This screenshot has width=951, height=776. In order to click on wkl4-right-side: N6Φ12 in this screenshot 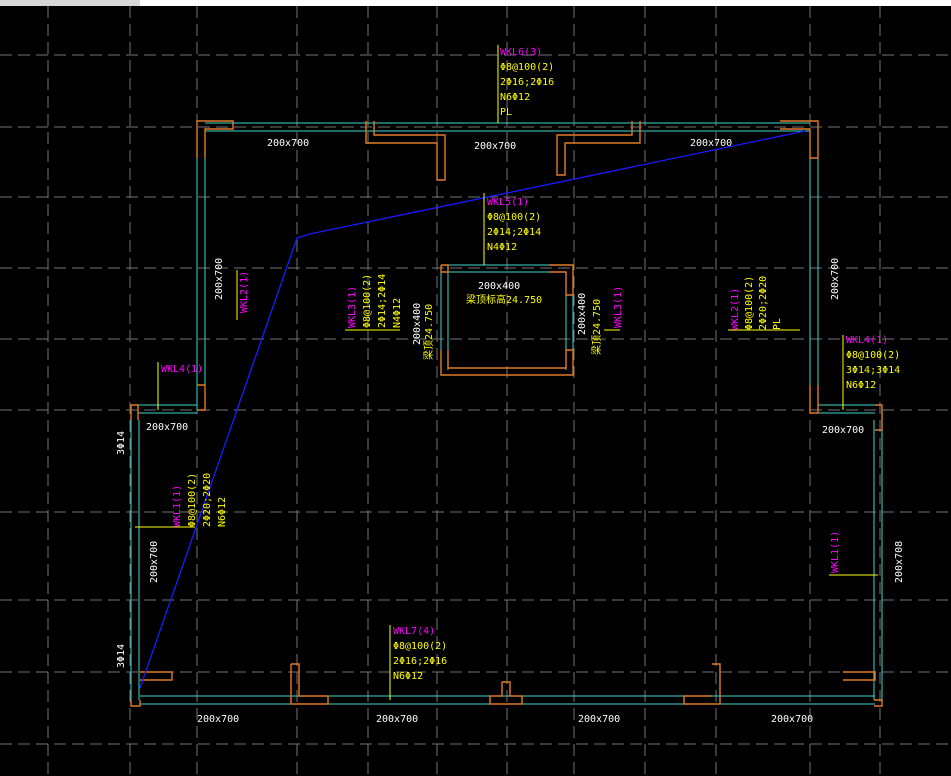, I will do `click(861, 385)`.